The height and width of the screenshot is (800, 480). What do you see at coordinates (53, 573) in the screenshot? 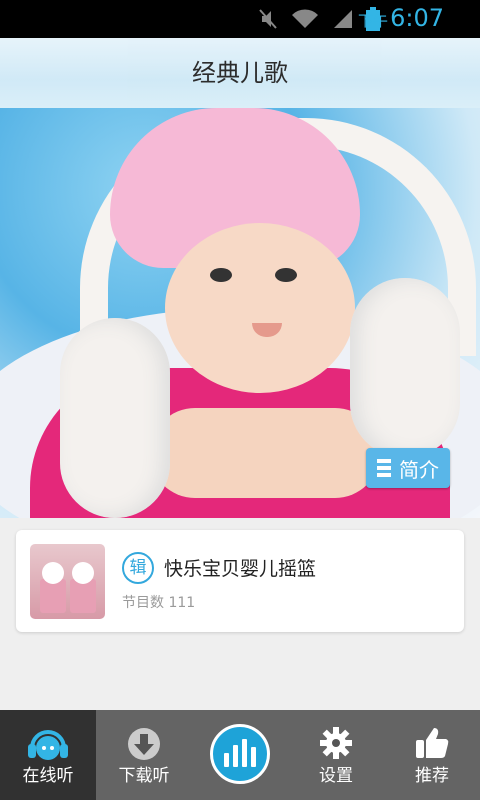
I see `thumbnail-bunny-left` at bounding box center [53, 573].